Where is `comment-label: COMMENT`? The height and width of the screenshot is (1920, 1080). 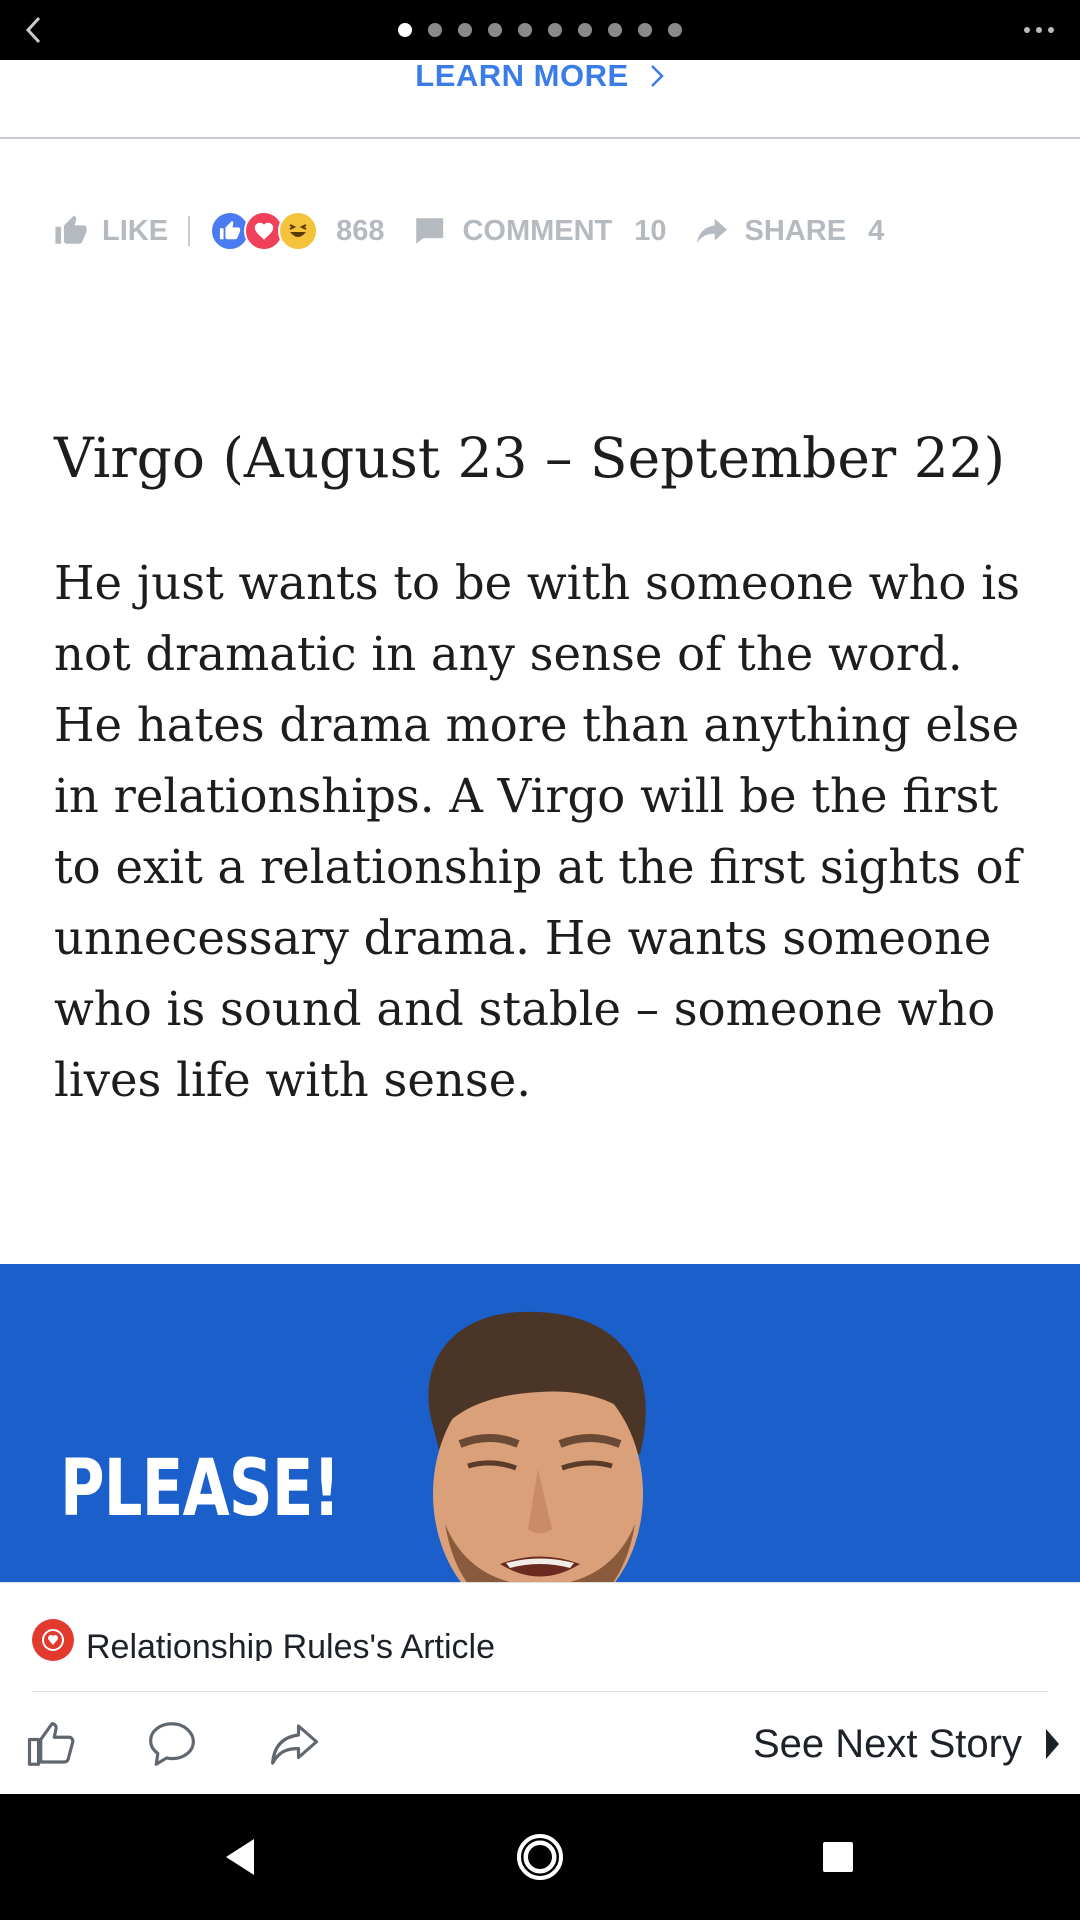 comment-label: COMMENT is located at coordinates (537, 230).